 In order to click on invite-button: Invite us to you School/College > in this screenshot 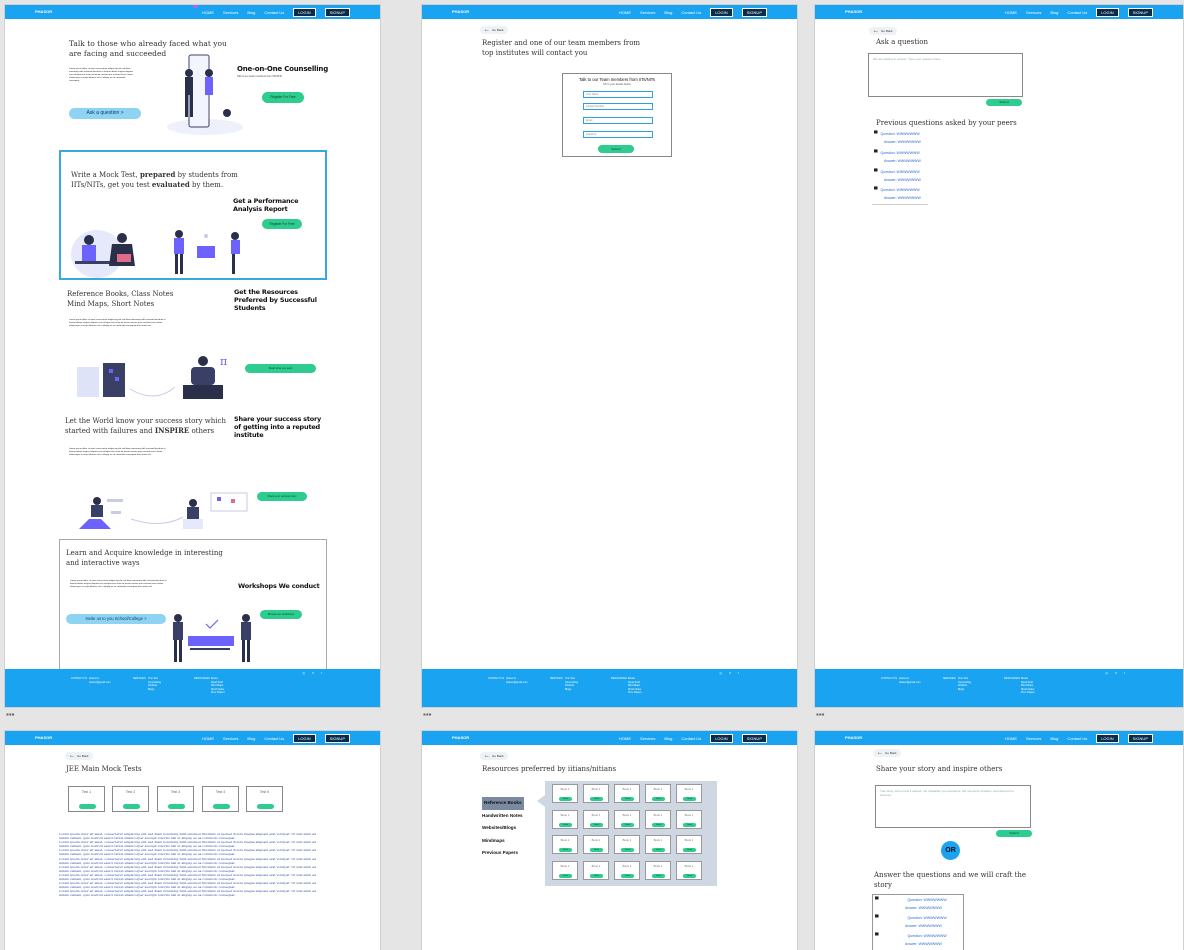, I will do `click(116, 619)`.